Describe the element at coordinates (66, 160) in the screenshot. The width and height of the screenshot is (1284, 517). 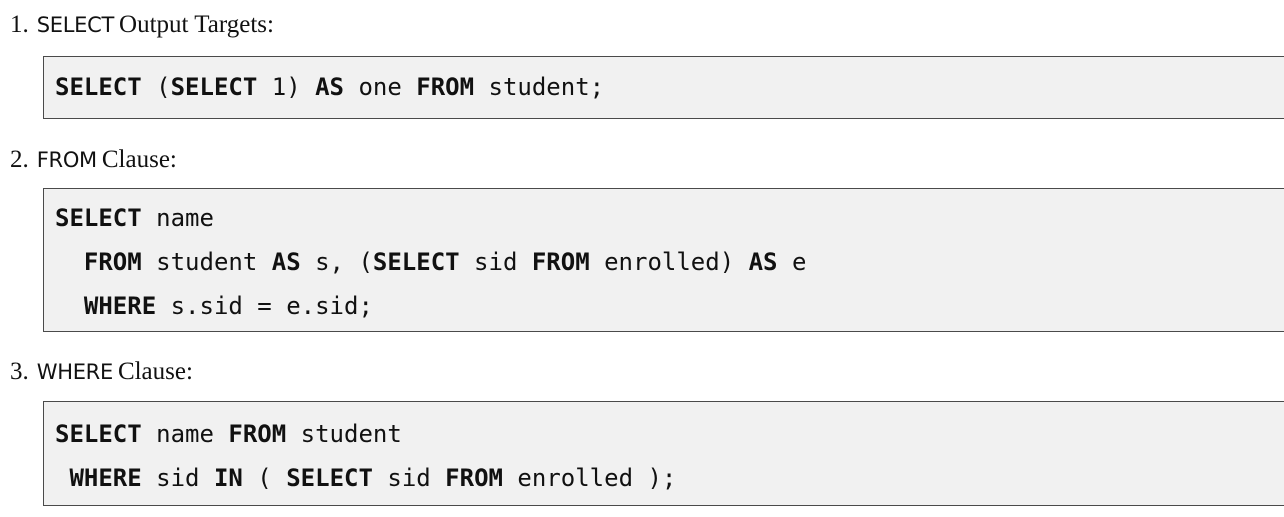
I see `item-keyword: FROM` at that location.